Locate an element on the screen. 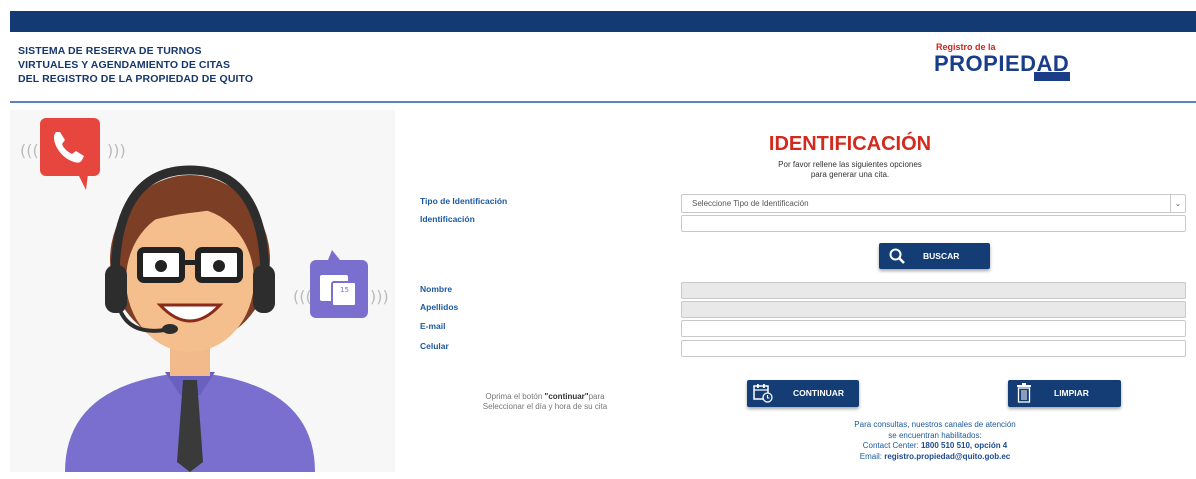 Image resolution: width=1196 pixels, height=479 pixels. email-field is located at coordinates (933, 328).